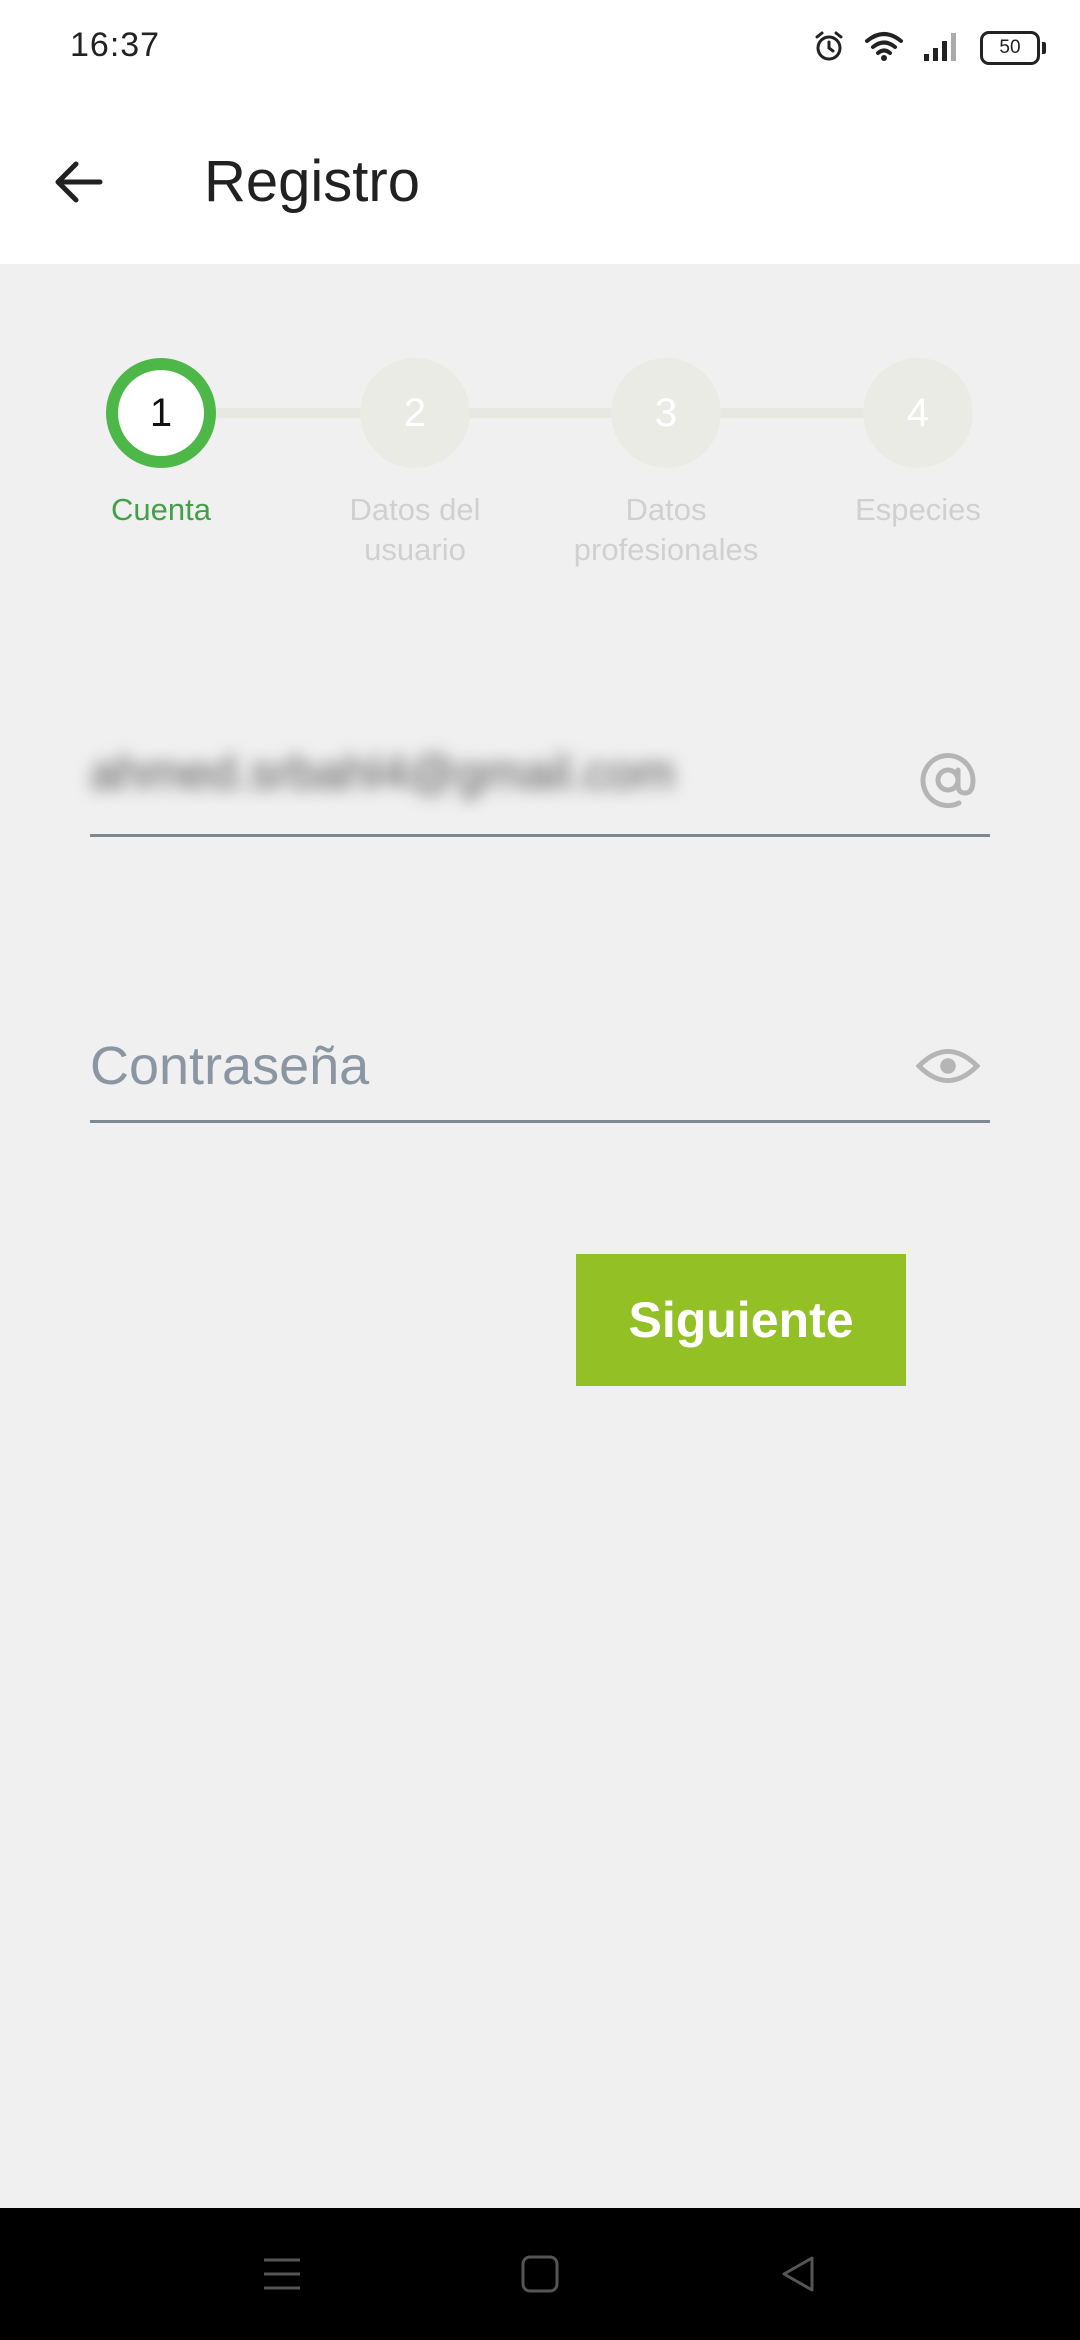 The width and height of the screenshot is (1080, 2340). I want to click on system-nav-bar, so click(540, 2274).